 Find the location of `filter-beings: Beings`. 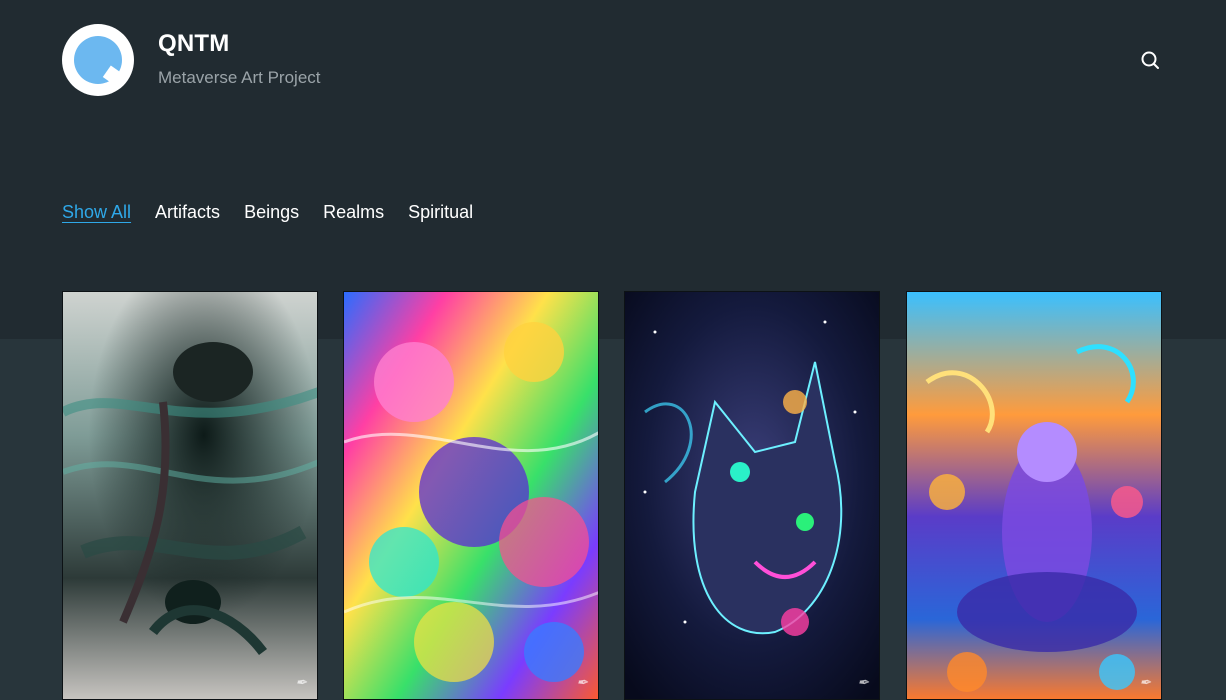

filter-beings: Beings is located at coordinates (271, 213).